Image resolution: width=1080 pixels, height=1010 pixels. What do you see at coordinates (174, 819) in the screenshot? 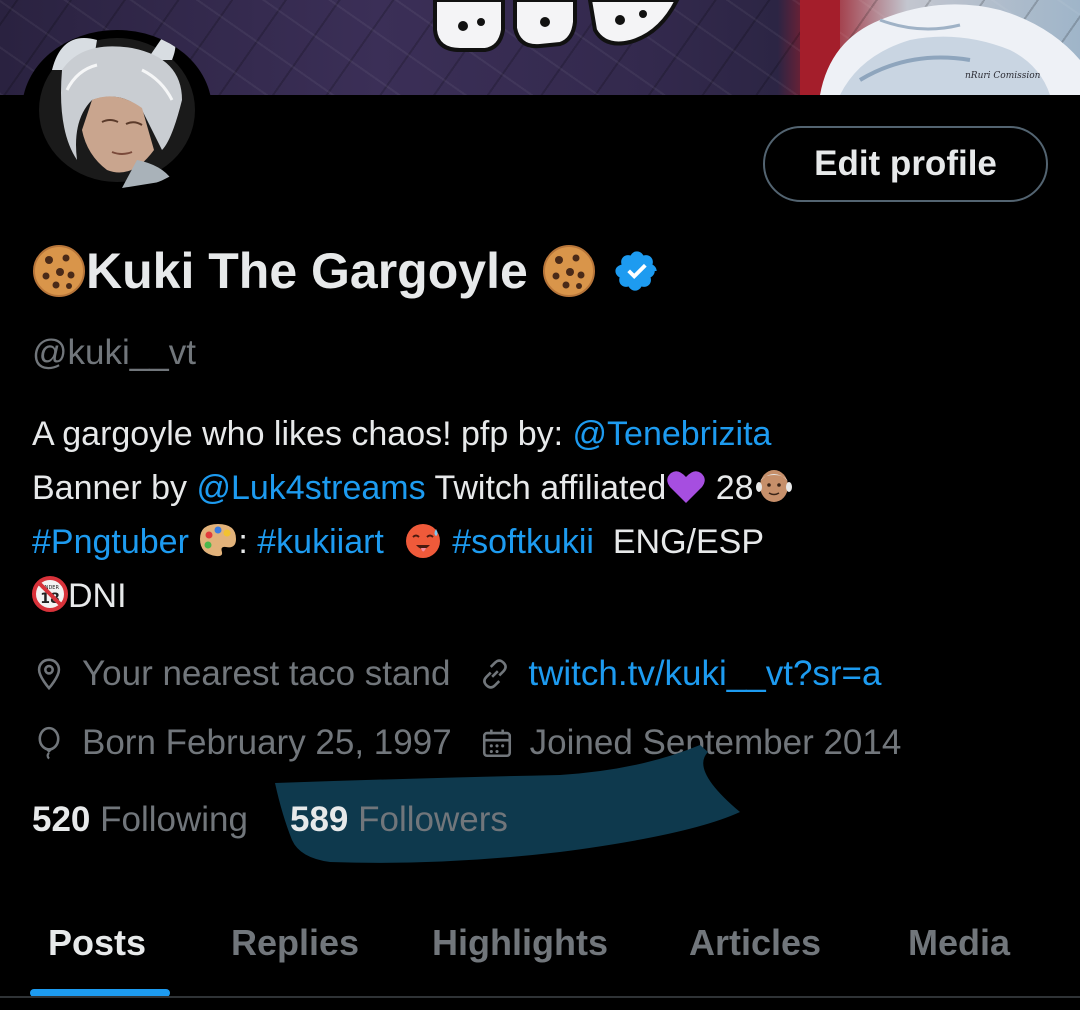
I see `following-label: Following` at bounding box center [174, 819].